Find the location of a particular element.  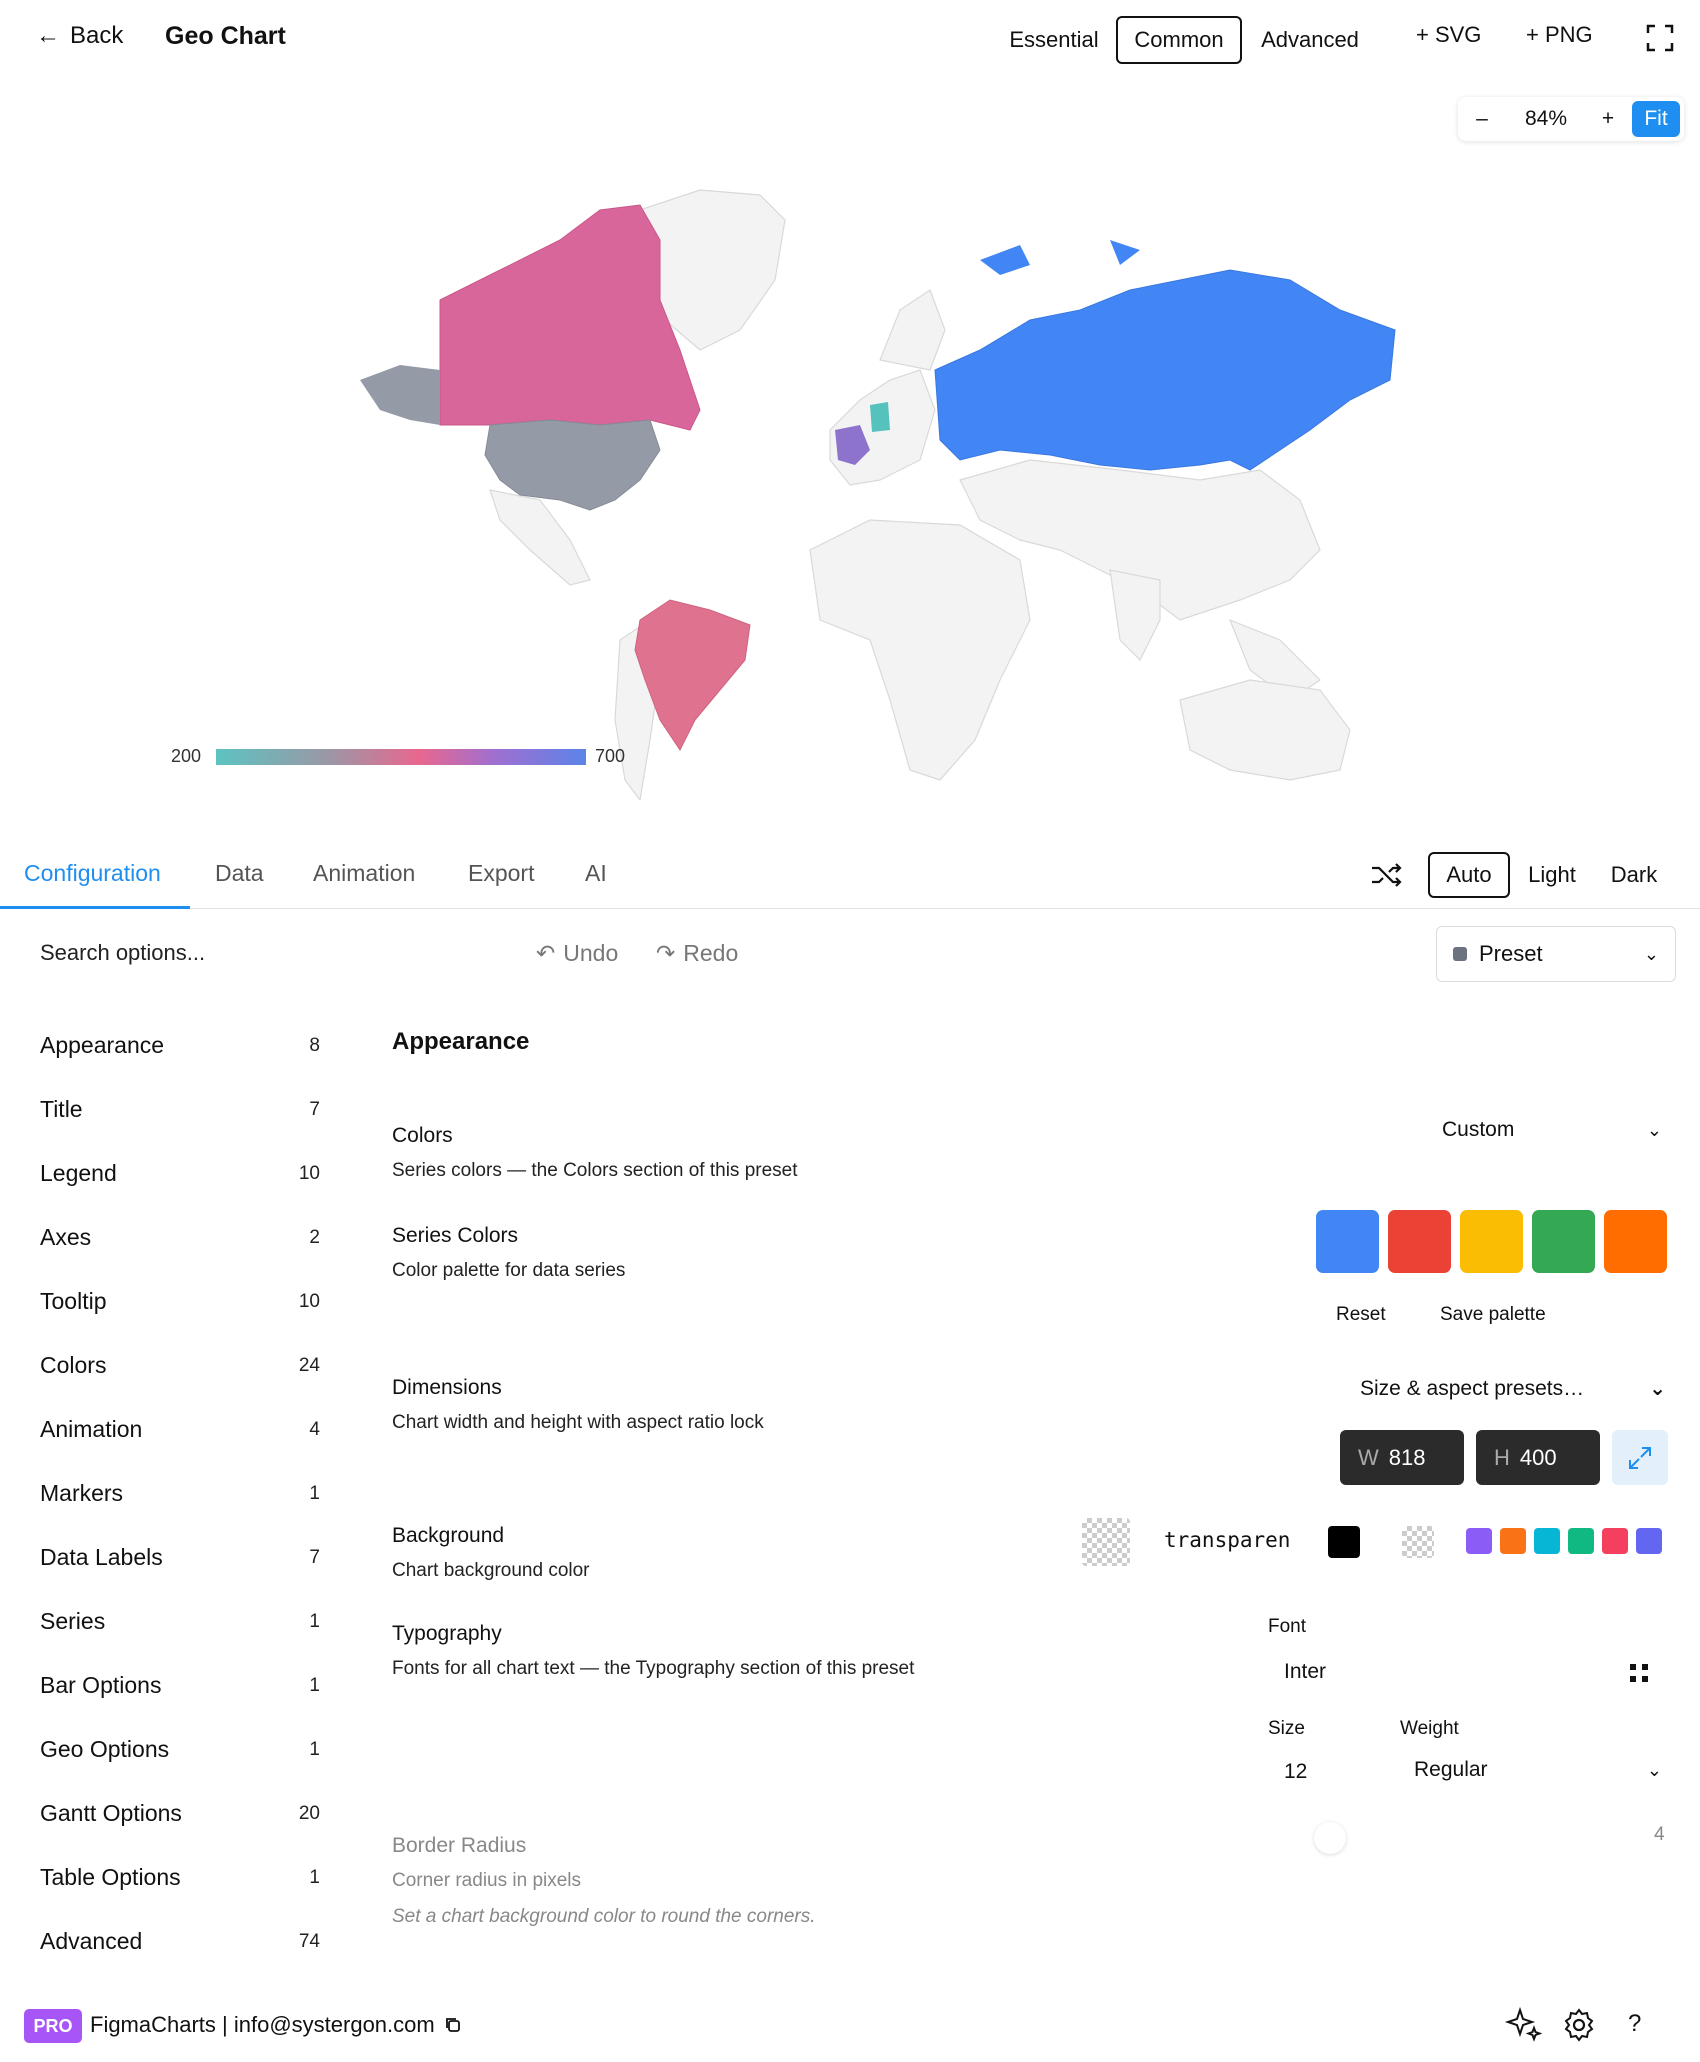

sidebar-item-count: 74 is located at coordinates (309, 1941).